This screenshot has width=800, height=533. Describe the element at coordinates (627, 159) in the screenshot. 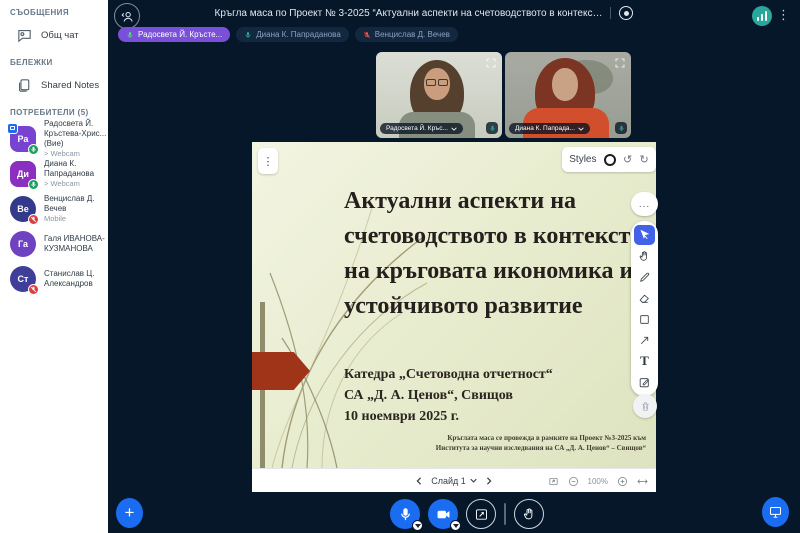

I see `undo-button: ↺` at that location.